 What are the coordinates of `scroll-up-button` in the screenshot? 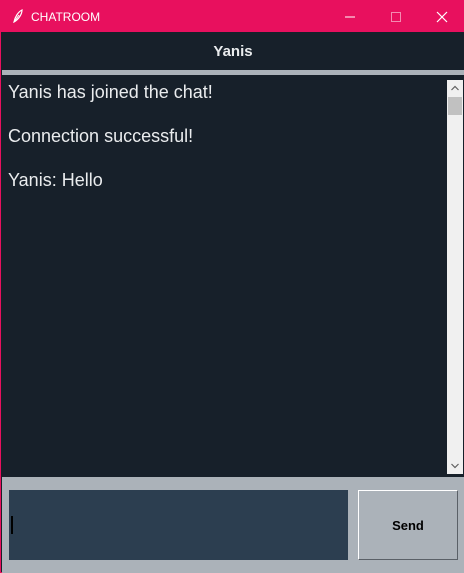 It's located at (455, 88).